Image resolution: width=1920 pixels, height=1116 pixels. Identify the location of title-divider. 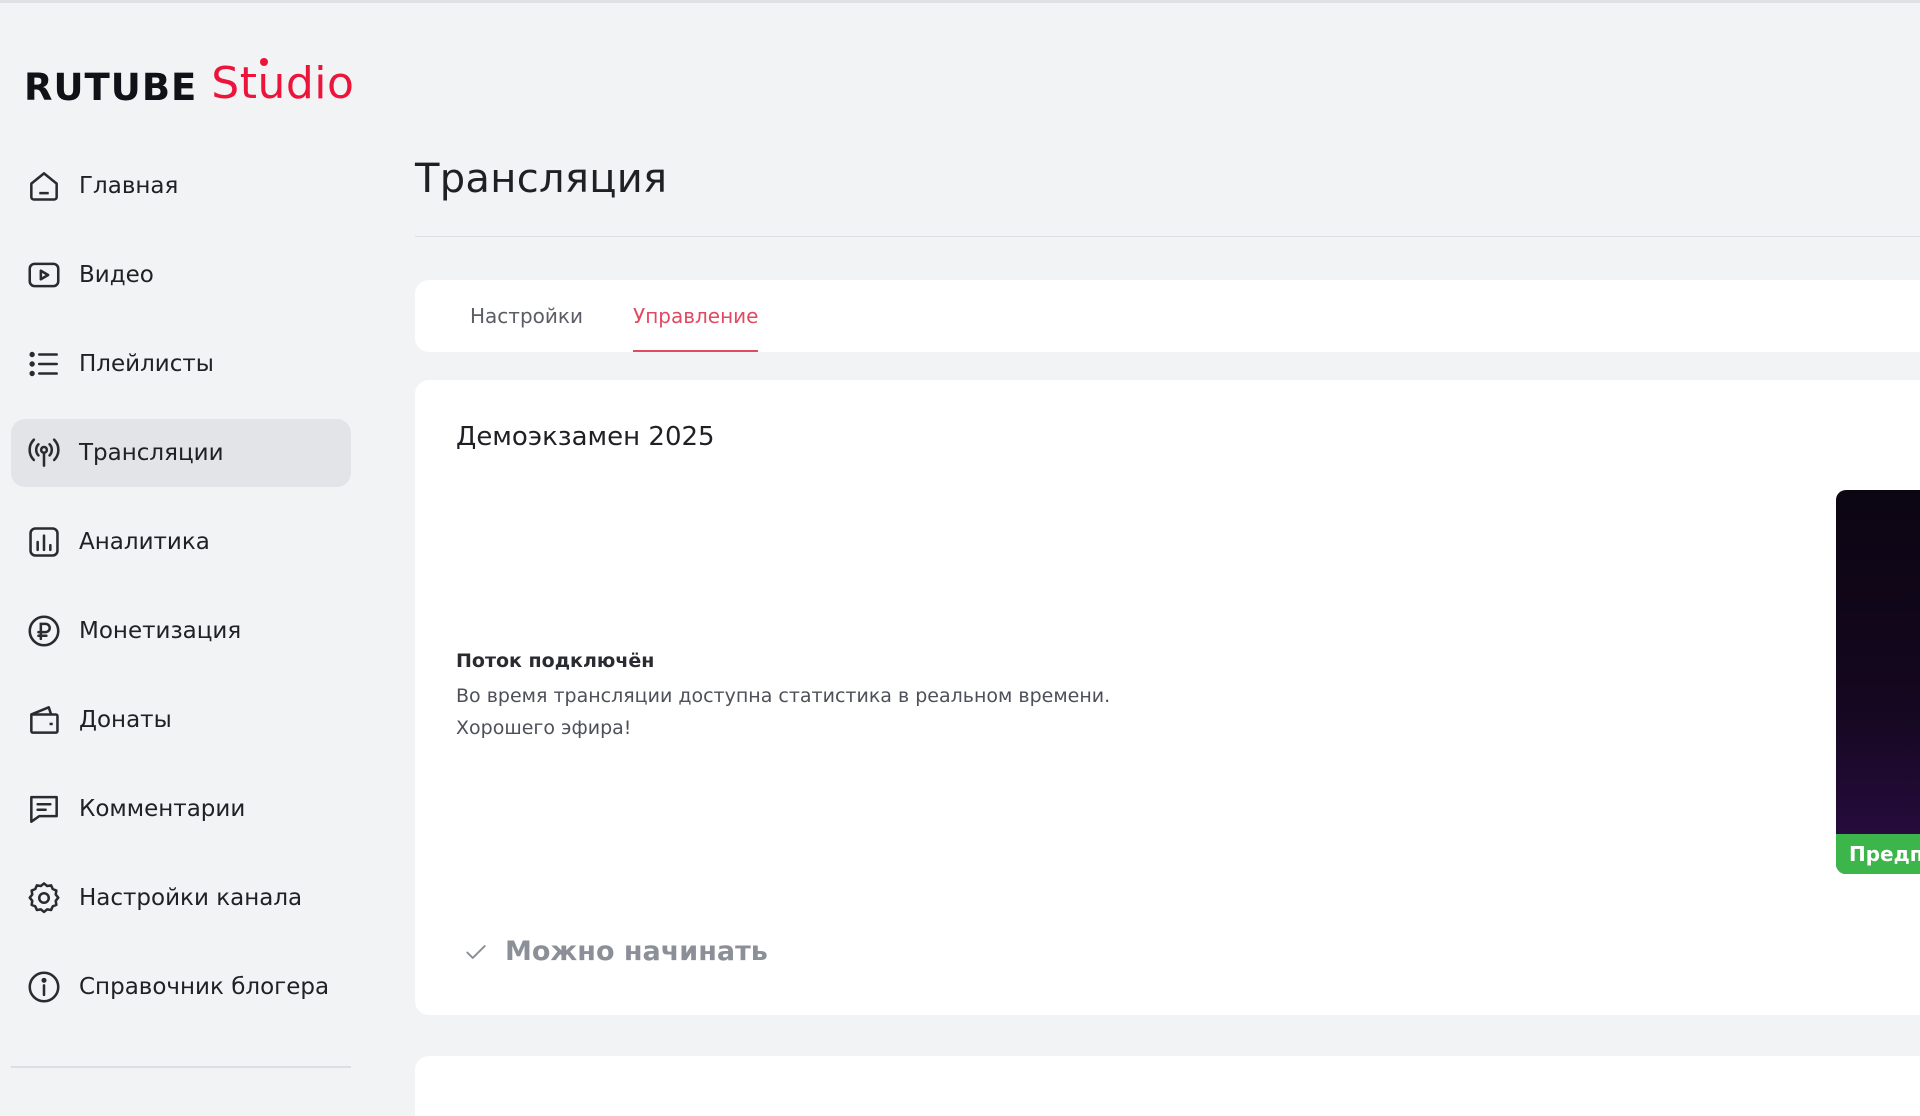
(1167, 236).